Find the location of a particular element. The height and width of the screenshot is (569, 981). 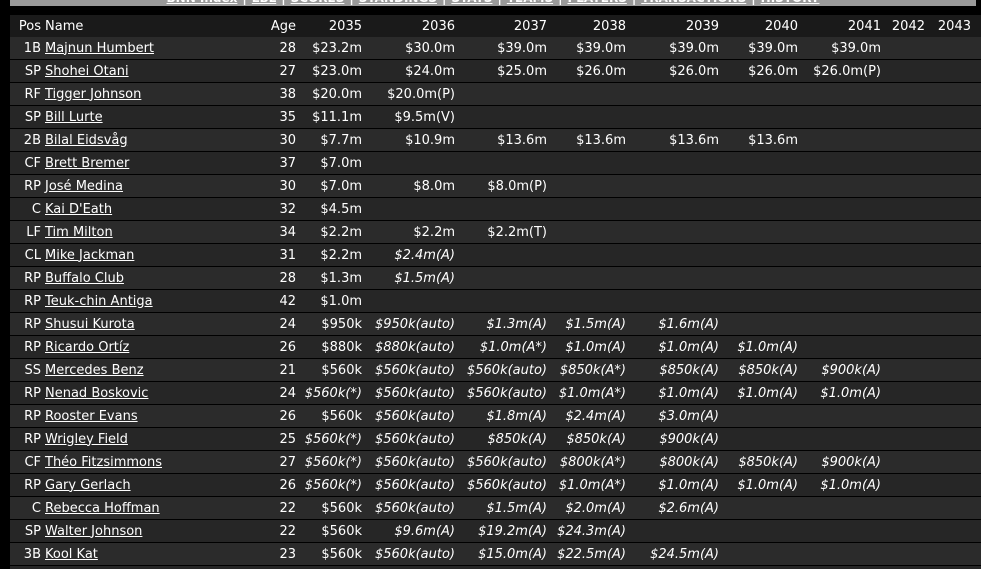

salary-cell-2040: $26.0m is located at coordinates (773, 71).